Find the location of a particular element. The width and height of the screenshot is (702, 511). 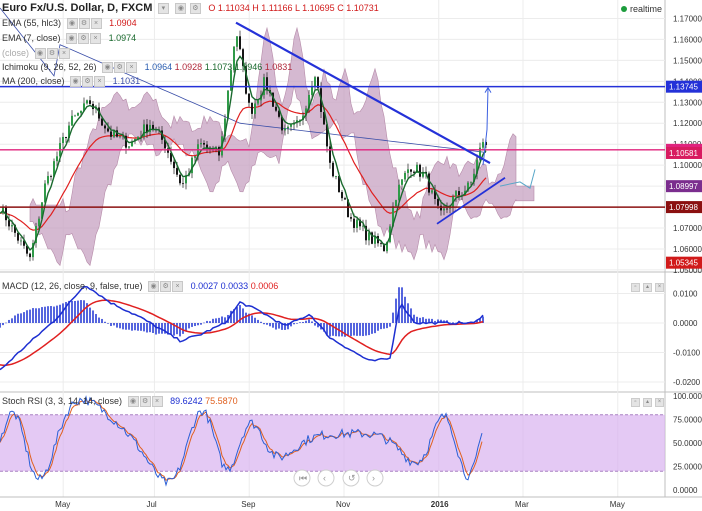

ichimoku-value-4: 1.0946 is located at coordinates (248, 67).